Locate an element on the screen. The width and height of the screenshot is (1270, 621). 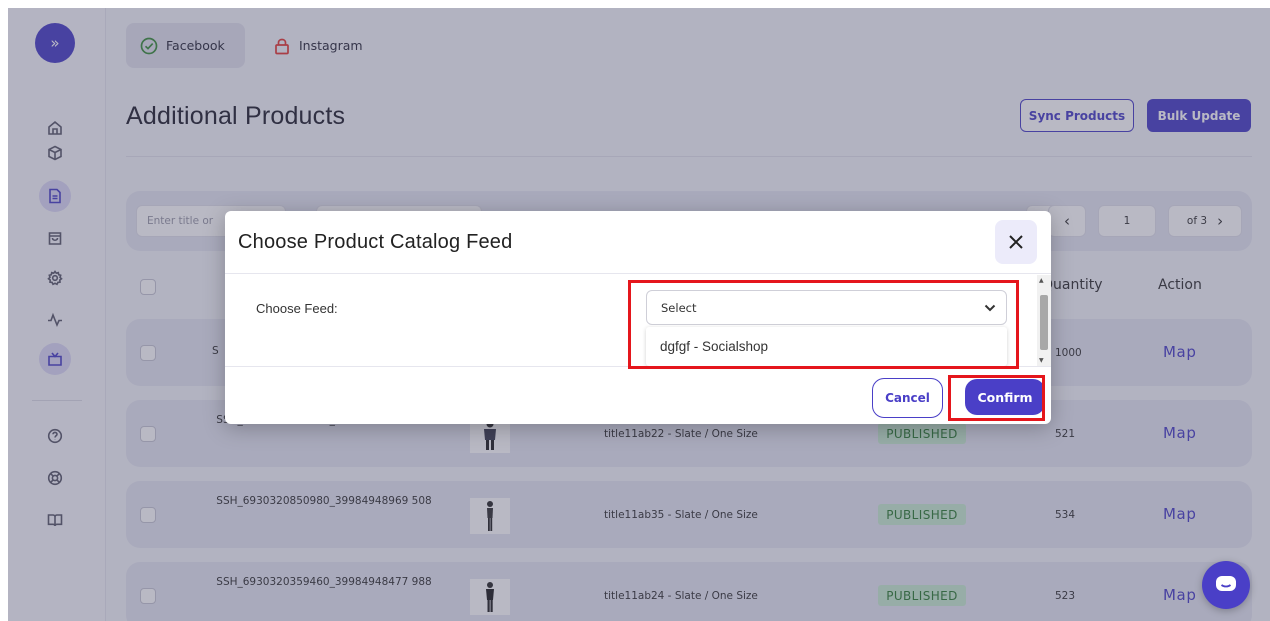
close-button is located at coordinates (1016, 242).